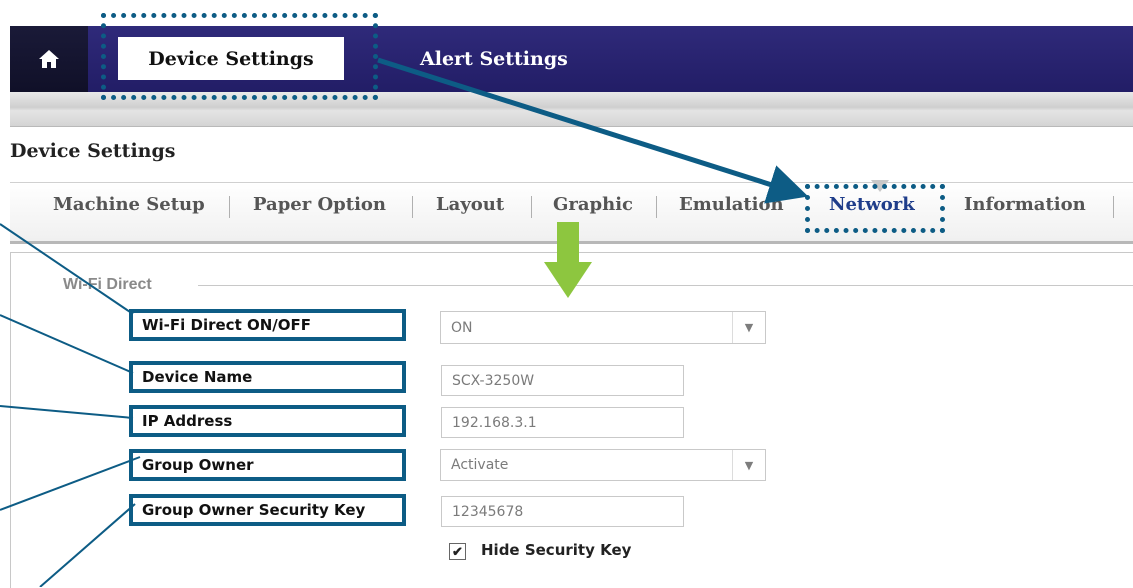  What do you see at coordinates (593, 130) in the screenshot?
I see `arrow-to-network-icon` at bounding box center [593, 130].